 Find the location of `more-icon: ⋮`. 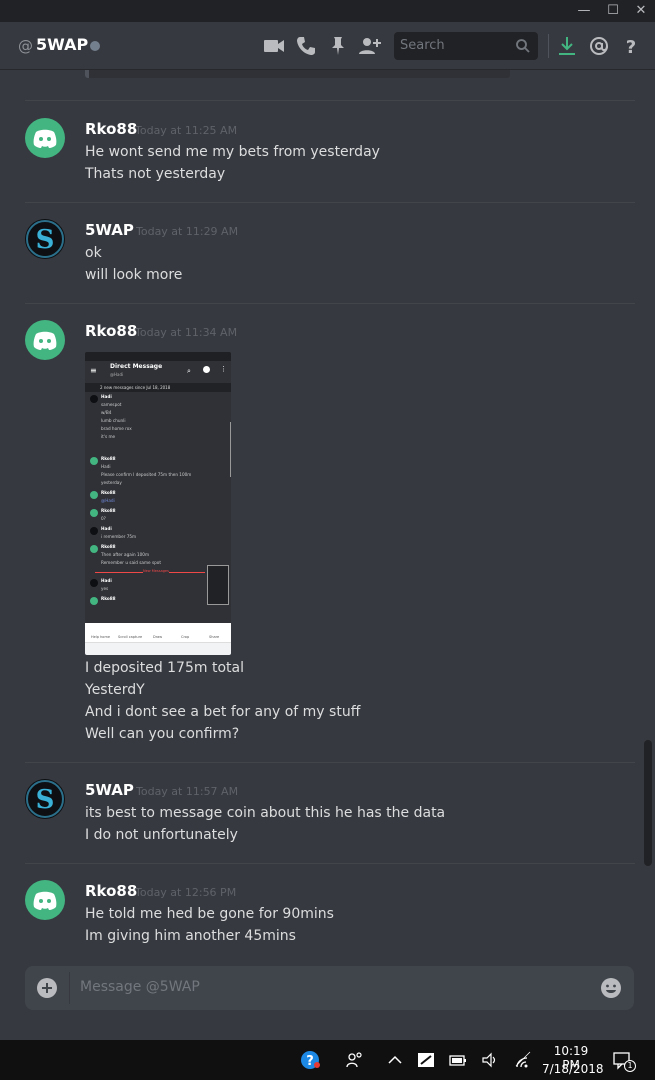

more-icon: ⋮ is located at coordinates (223, 369).